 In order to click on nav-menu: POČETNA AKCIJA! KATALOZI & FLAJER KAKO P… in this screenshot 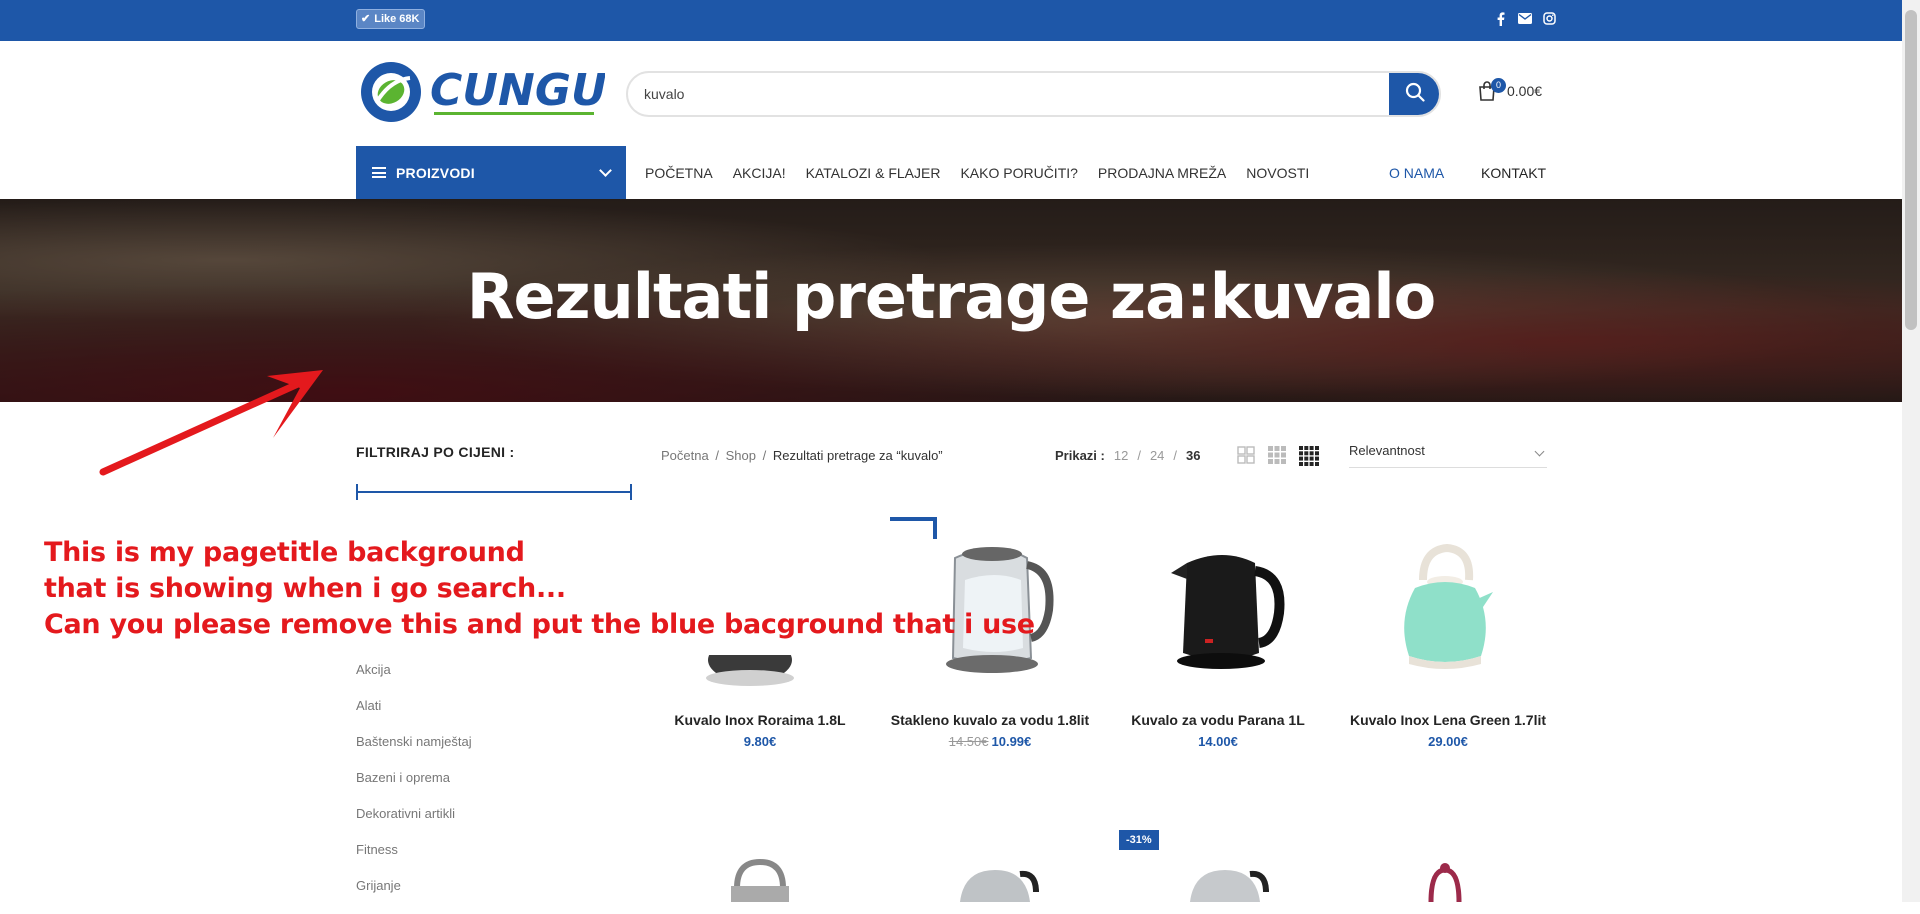, I will do `click(977, 172)`.